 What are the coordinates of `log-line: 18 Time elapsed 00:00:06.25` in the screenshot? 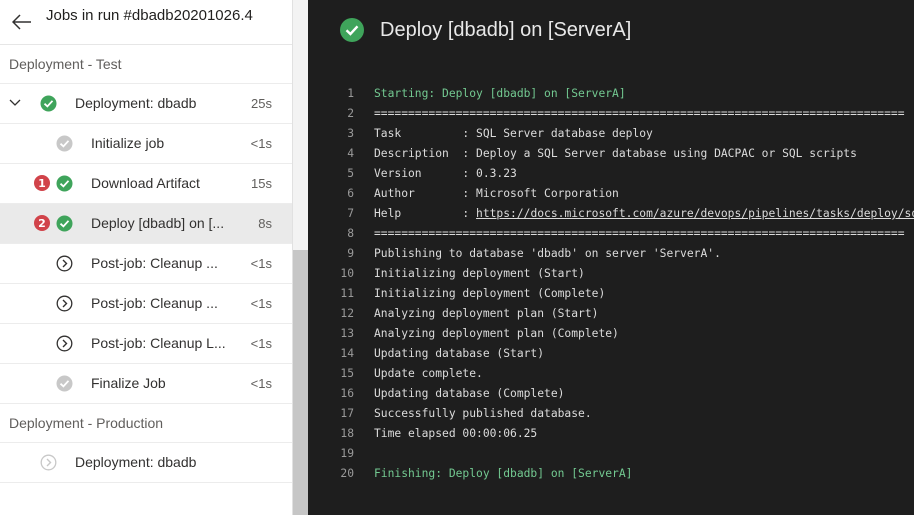 It's located at (611, 434).